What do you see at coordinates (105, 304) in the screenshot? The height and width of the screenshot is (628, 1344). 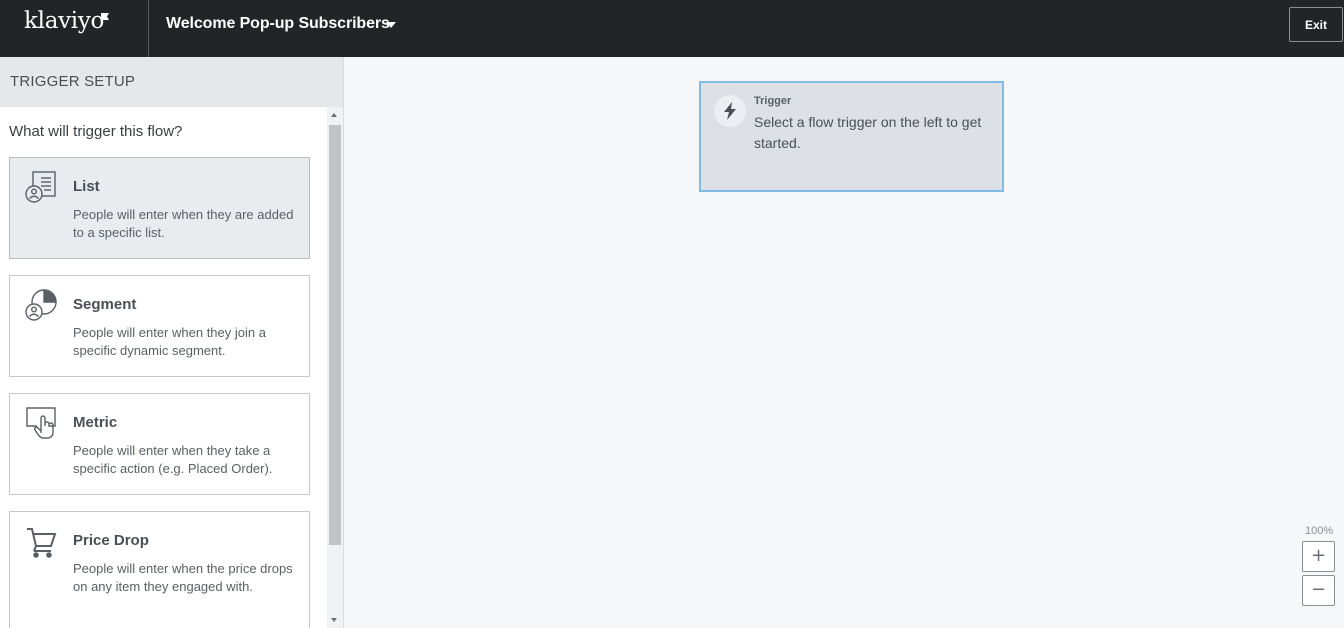 I see `trigger-option-title: Segment` at bounding box center [105, 304].